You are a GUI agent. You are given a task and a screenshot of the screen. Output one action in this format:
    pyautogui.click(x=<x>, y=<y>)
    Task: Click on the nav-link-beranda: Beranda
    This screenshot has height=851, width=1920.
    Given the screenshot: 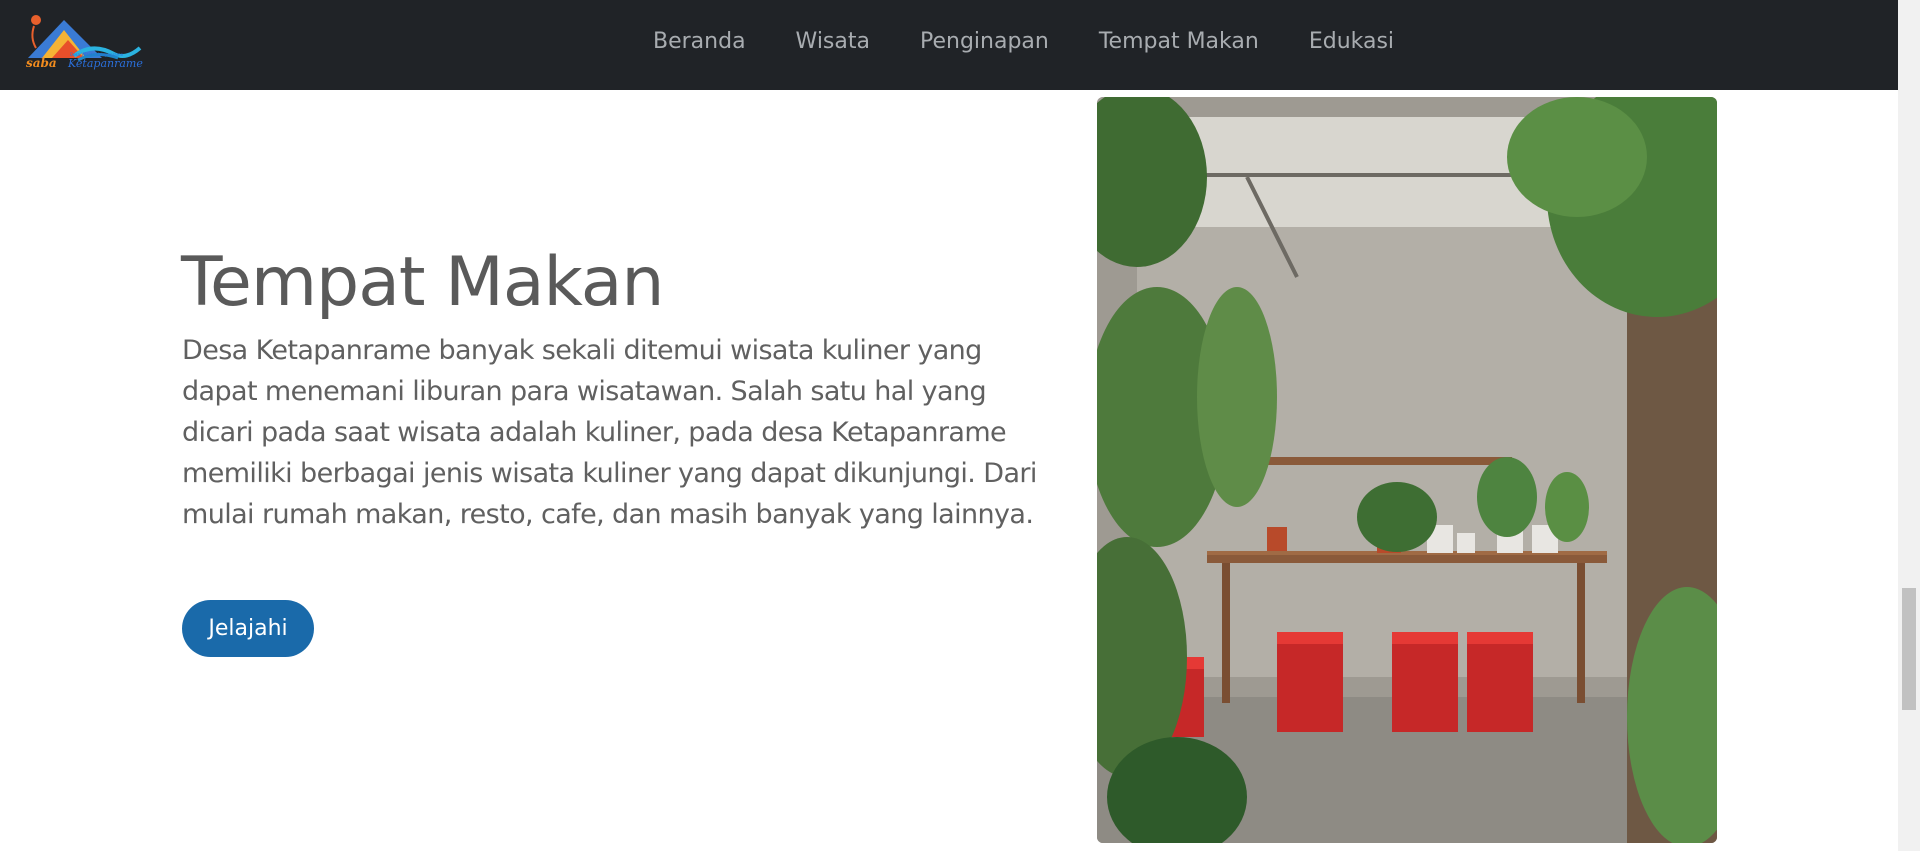 What is the action you would take?
    pyautogui.click(x=712, y=42)
    